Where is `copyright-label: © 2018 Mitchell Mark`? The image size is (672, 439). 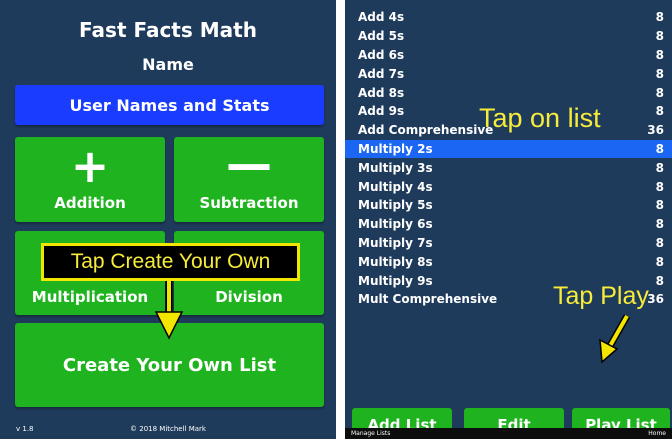
copyright-label: © 2018 Mitchell Mark is located at coordinates (168, 429).